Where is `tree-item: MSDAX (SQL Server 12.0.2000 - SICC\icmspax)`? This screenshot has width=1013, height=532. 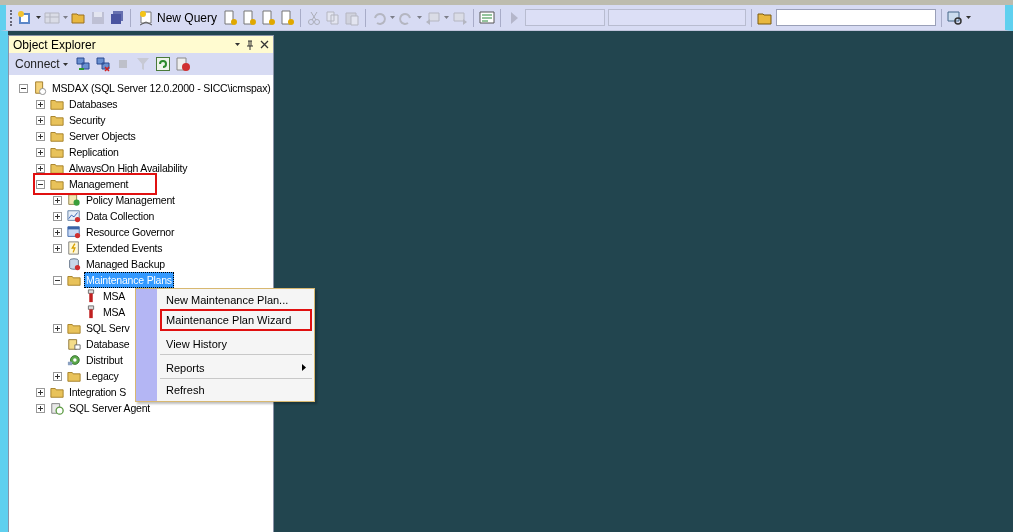
tree-item: MSDAX (SQL Server 12.0.2000 - SICC\icmspax) is located at coordinates (161, 88).